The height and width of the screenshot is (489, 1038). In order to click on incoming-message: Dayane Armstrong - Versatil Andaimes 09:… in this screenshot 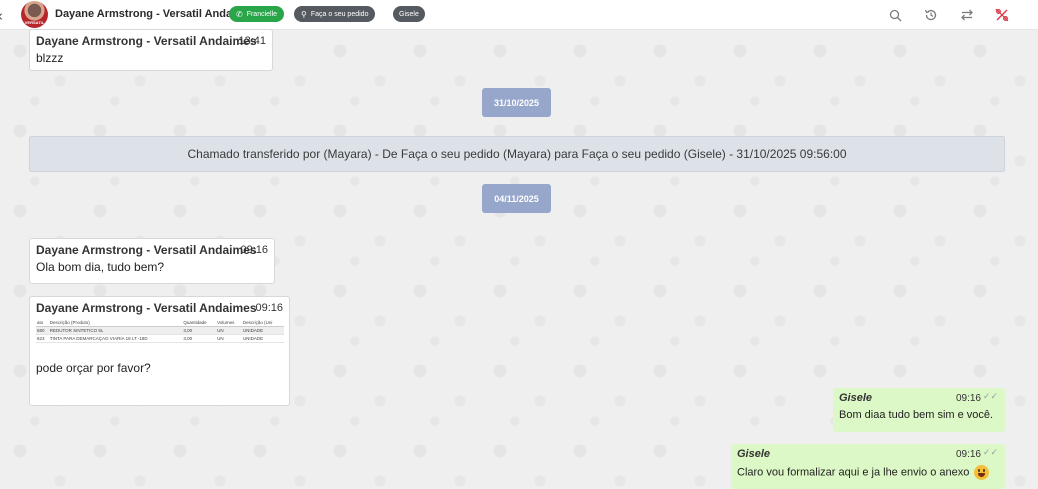, I will do `click(152, 261)`.